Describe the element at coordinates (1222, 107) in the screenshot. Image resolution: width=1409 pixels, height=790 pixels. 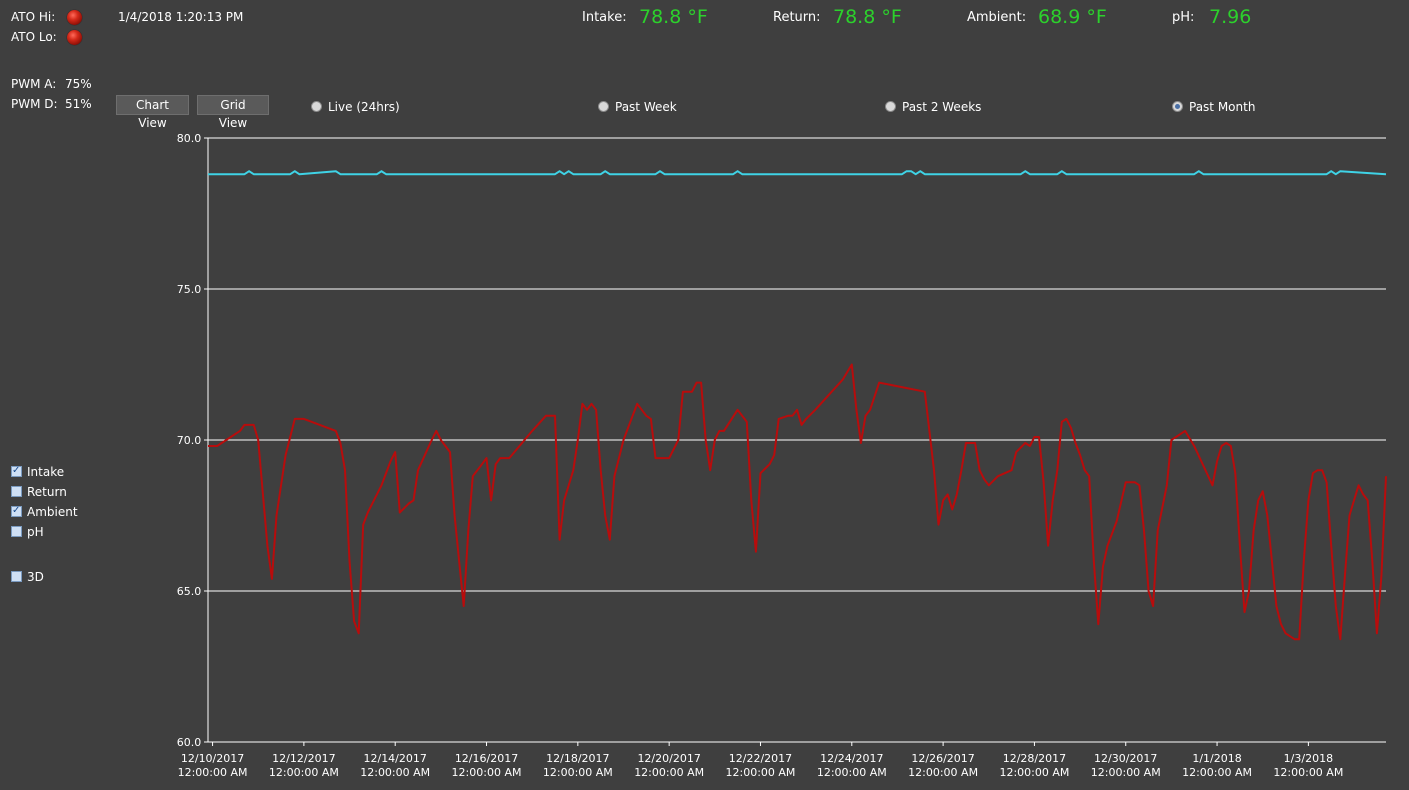
I see `range-month-label: Past Month` at that location.